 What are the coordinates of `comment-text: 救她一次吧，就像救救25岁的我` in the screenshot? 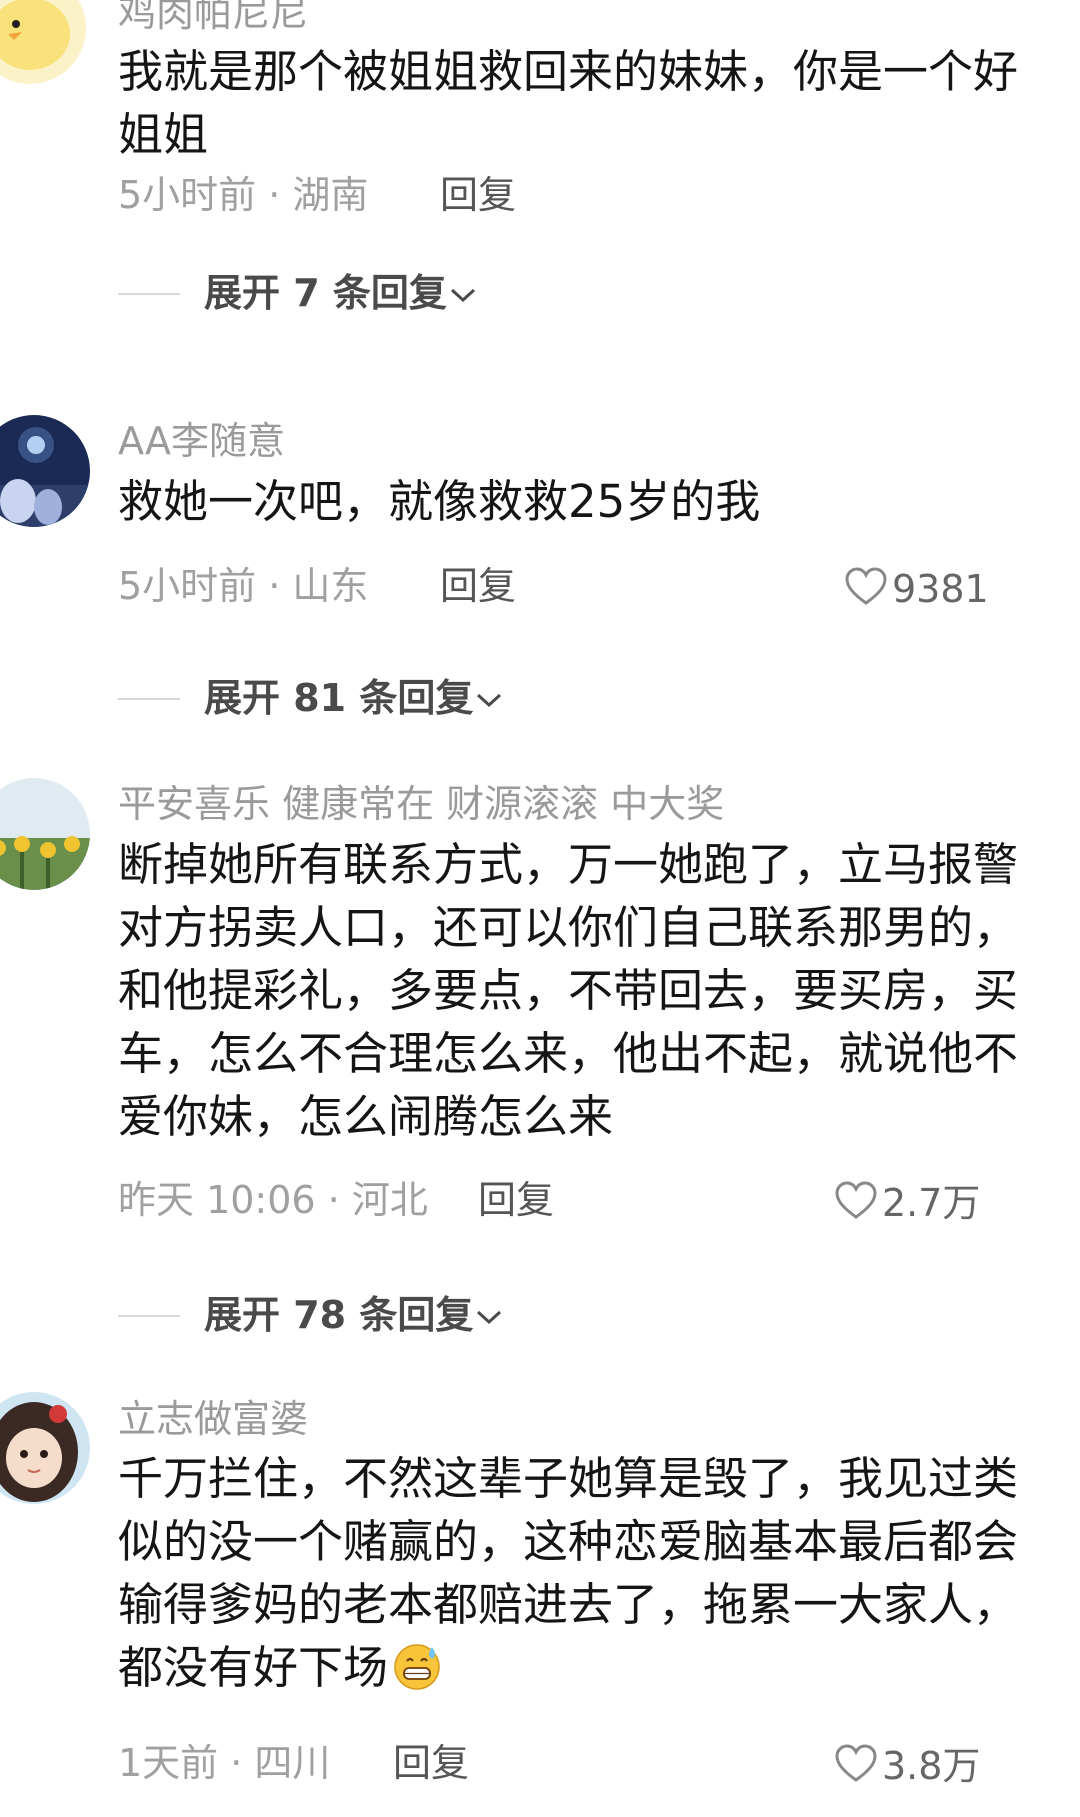 It's located at (598, 501).